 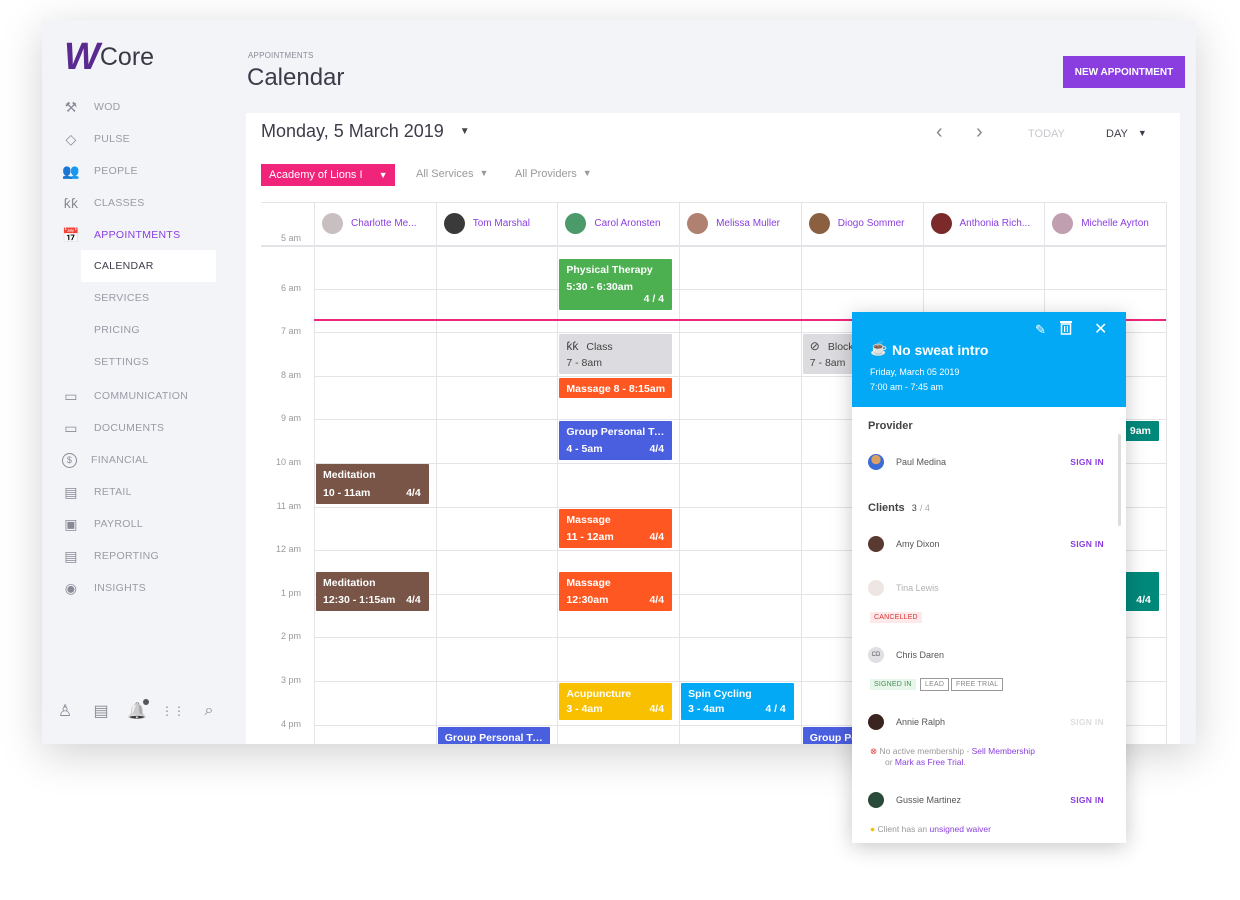 I want to click on sidebar-item-payroll: ▣ PAYROLL, so click(x=152, y=524).